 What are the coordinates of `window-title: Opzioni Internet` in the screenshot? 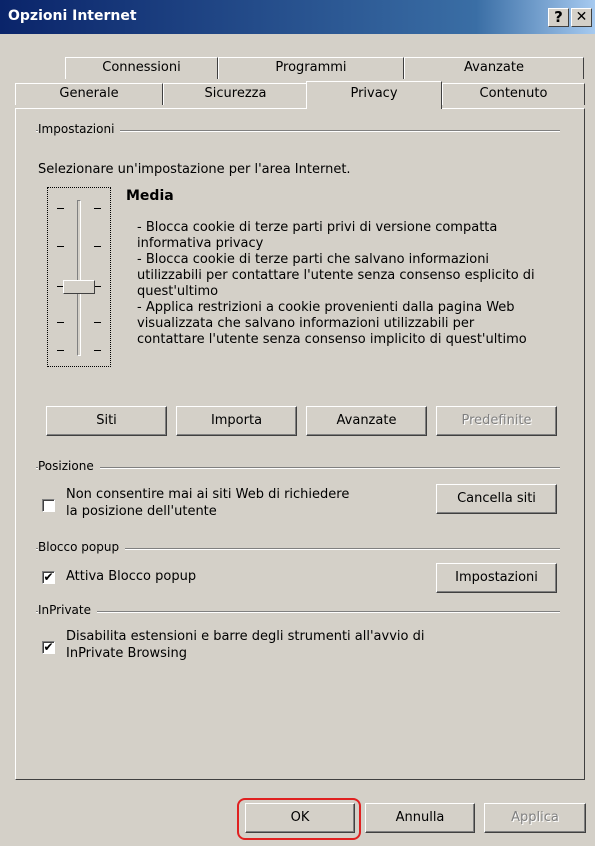 It's located at (72, 16).